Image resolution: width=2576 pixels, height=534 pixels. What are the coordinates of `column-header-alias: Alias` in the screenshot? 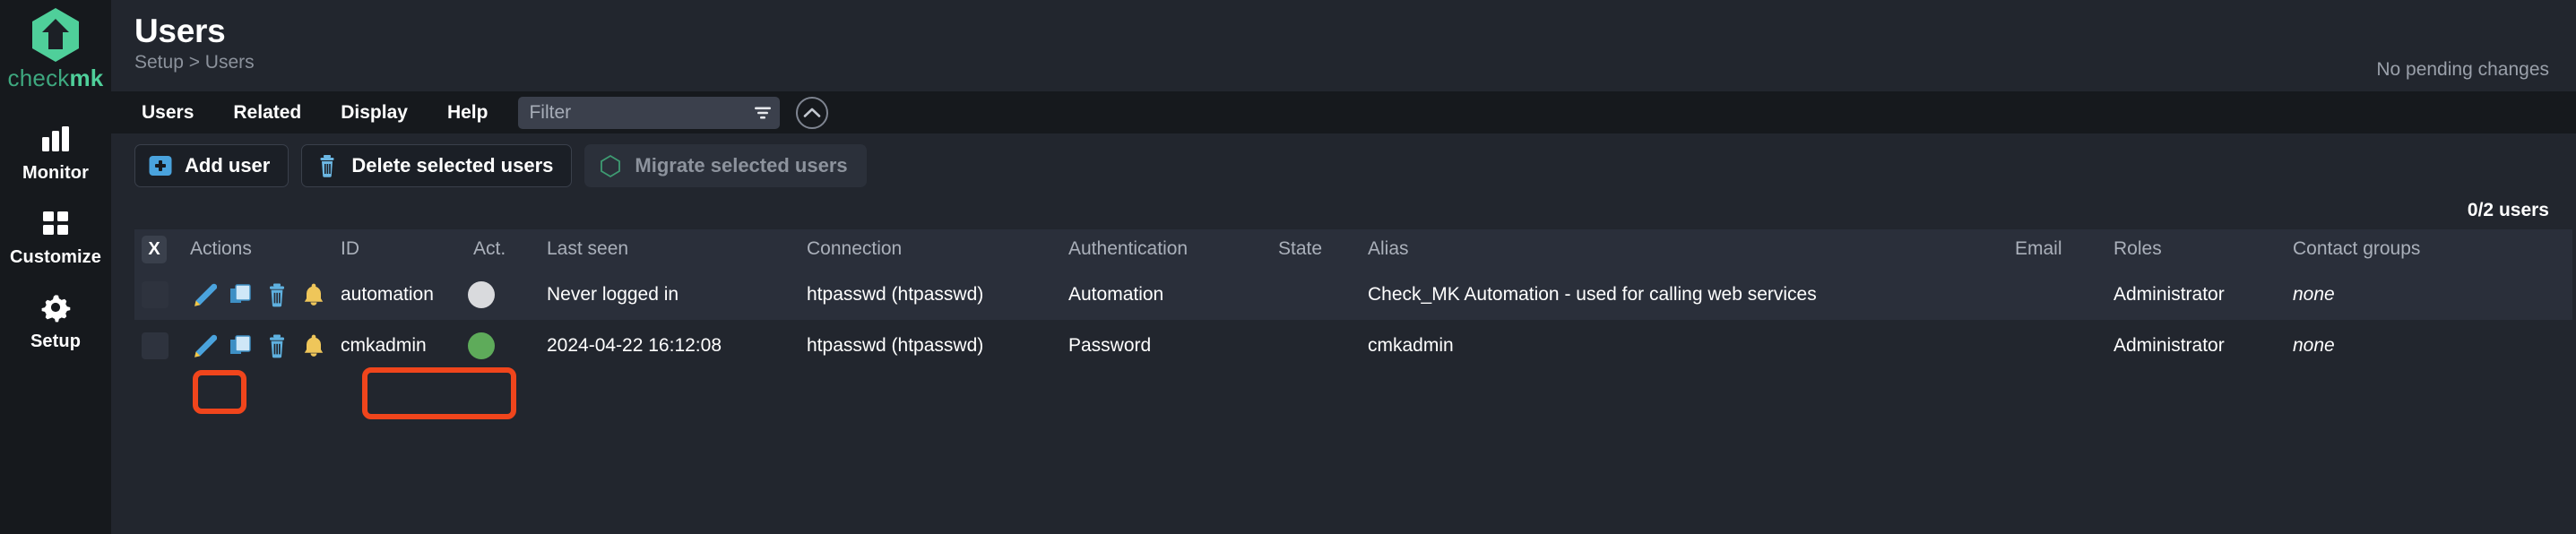 It's located at (1682, 249).